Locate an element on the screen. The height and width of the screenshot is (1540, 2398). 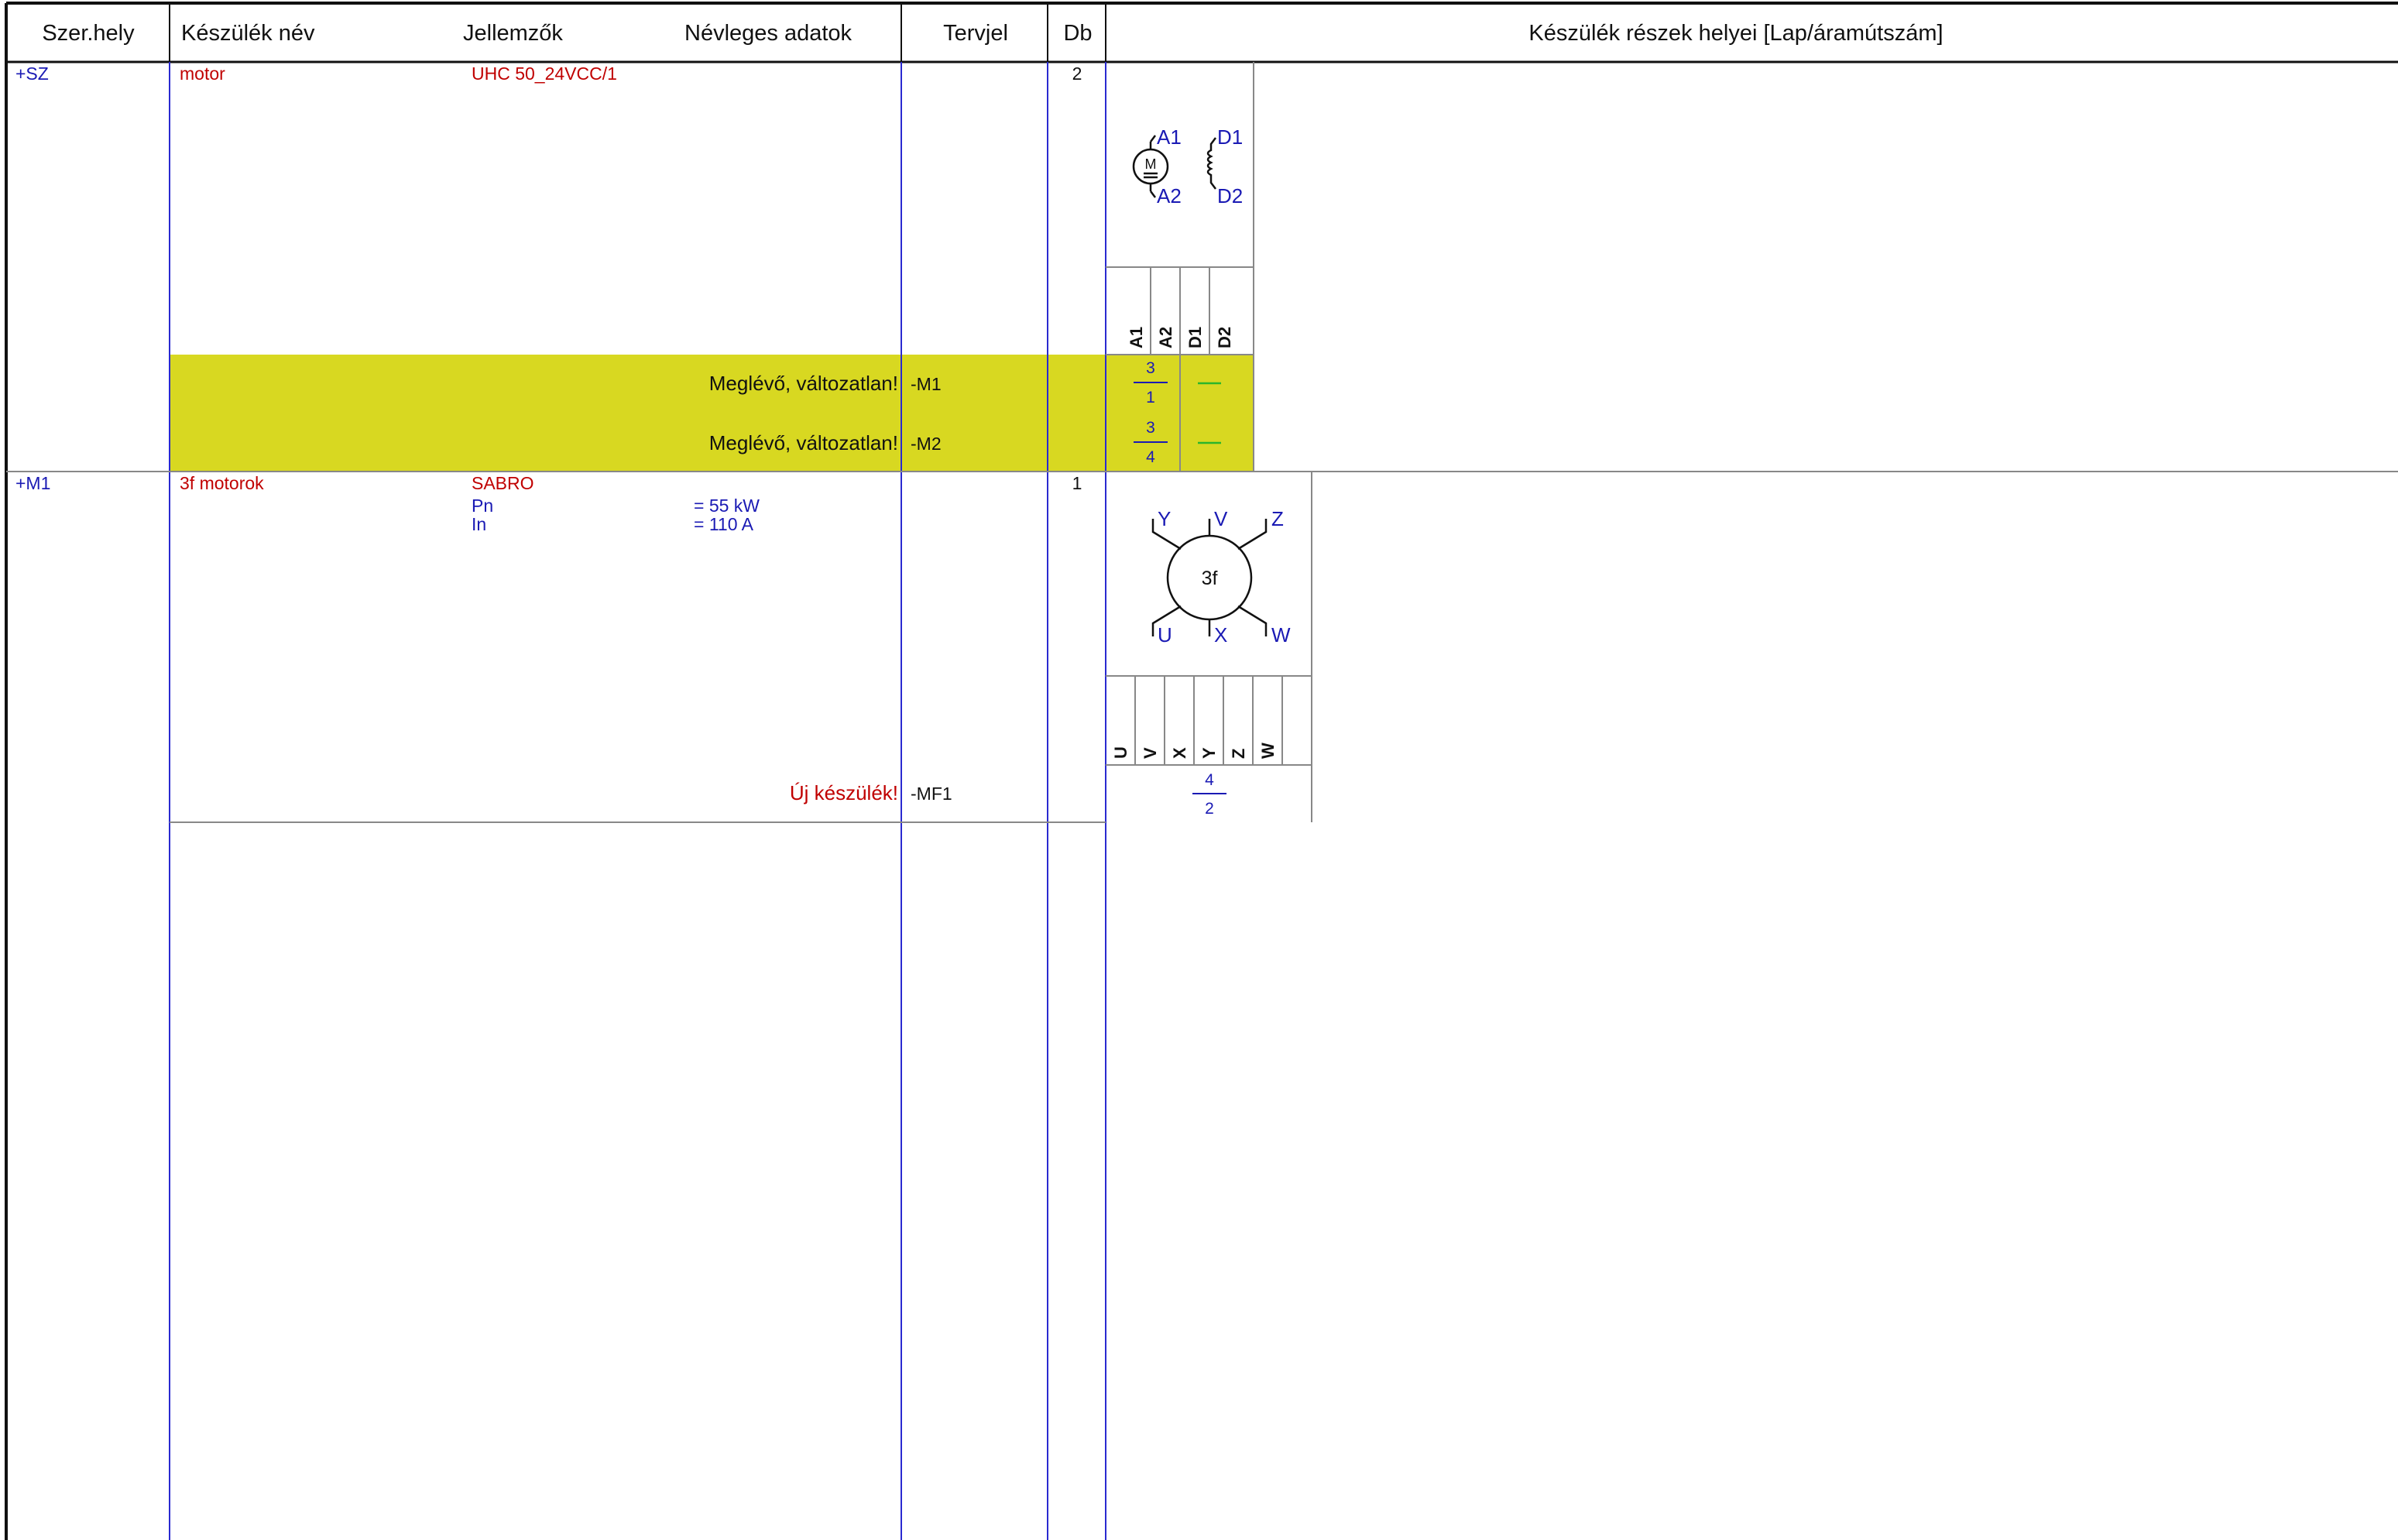
header-part-locations: Készülék részek helyei [Lap/áramútszám] is located at coordinates (1735, 33).